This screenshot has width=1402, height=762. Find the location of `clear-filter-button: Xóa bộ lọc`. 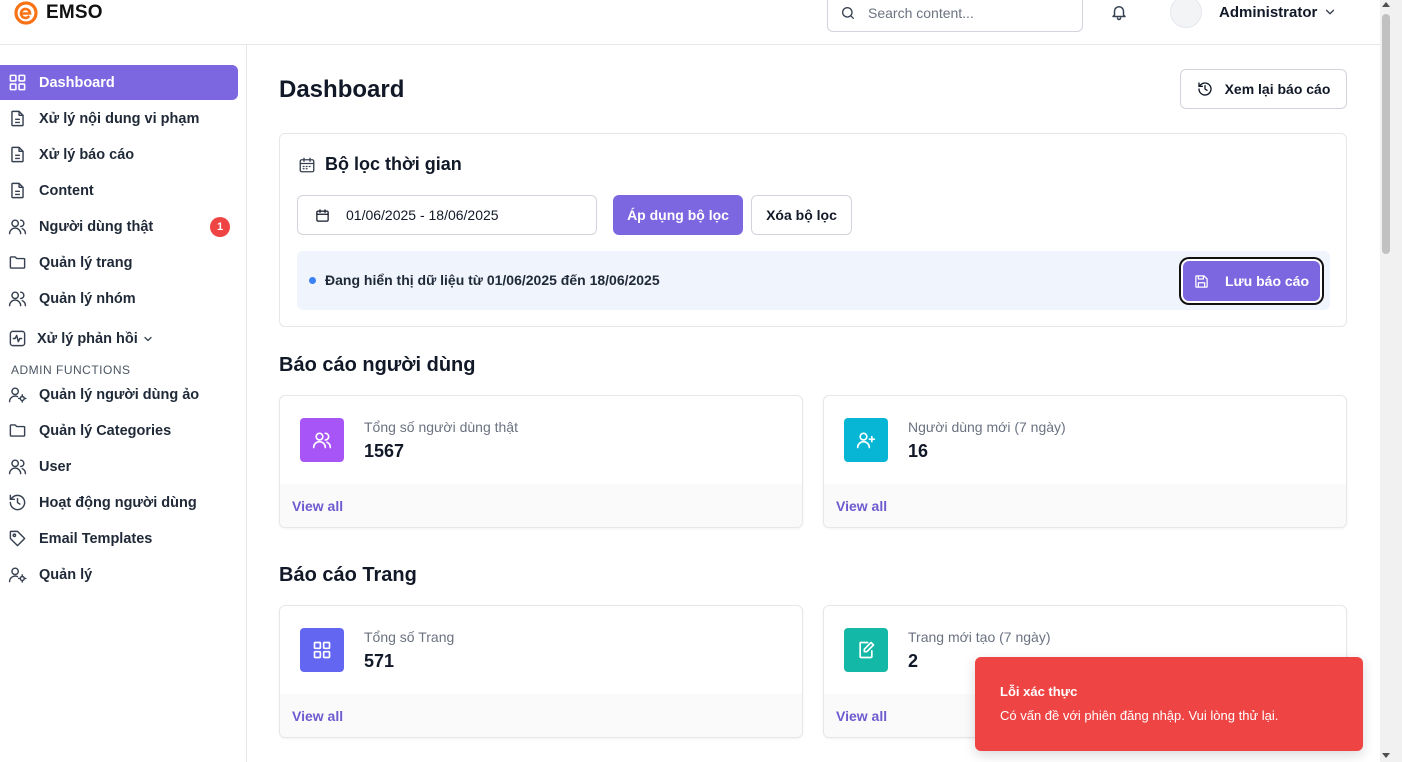

clear-filter-button: Xóa bộ lọc is located at coordinates (801, 215).